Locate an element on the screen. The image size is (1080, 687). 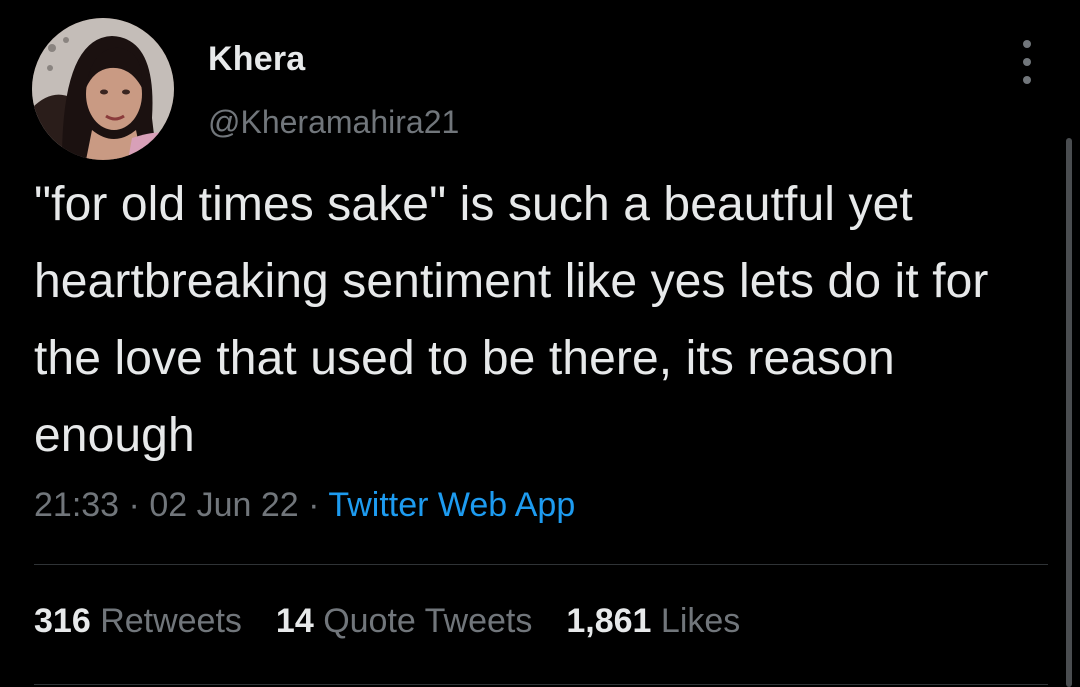
quote-tweets-label: Quote Tweets is located at coordinates (428, 621).